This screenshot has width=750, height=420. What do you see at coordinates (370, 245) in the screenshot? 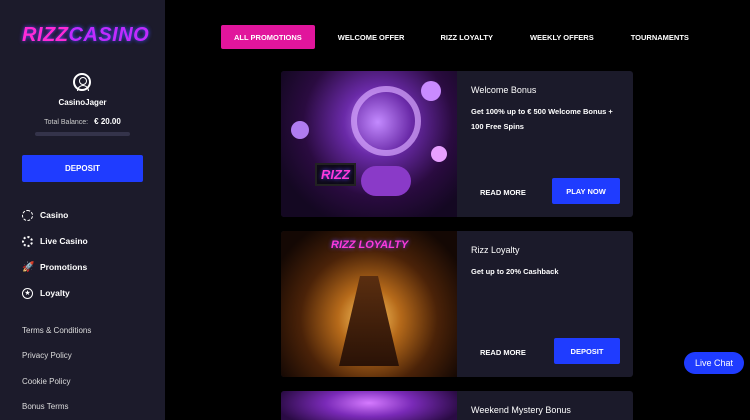
I see `image-logo: RIZZ LOYALTY` at bounding box center [370, 245].